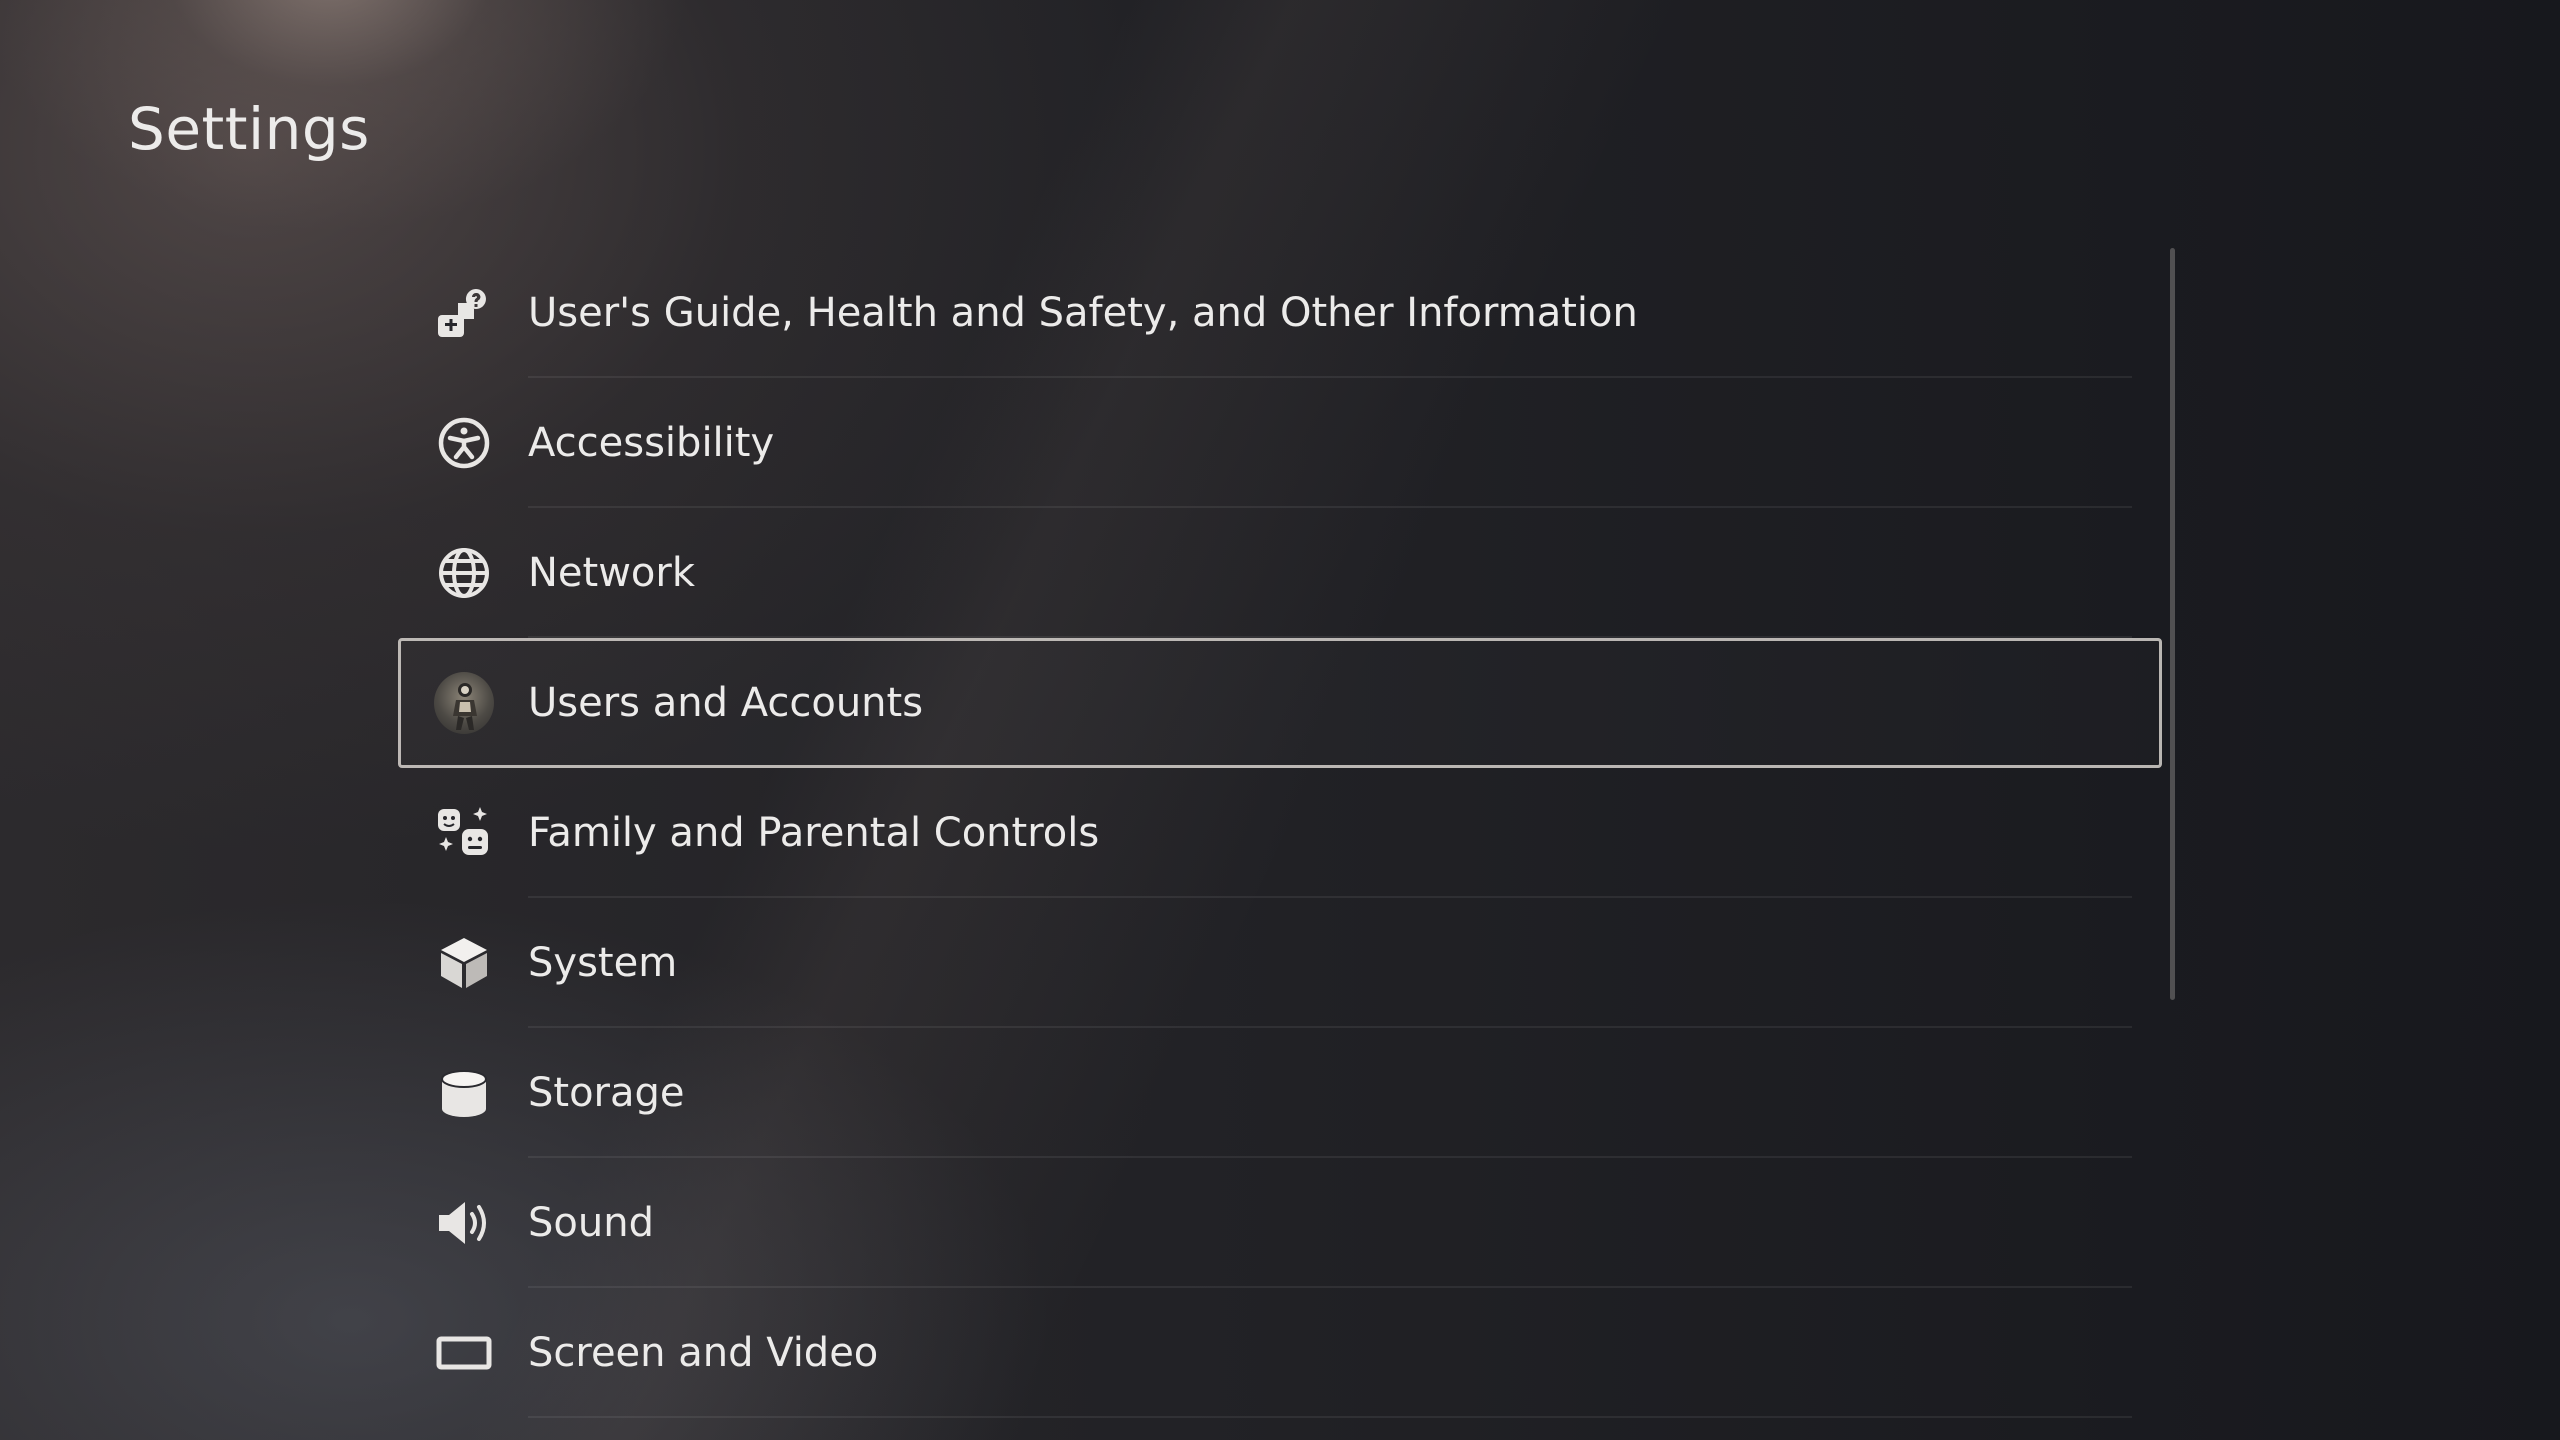 This screenshot has height=1440, width=2560. I want to click on settings-item-label: Family and Parental Controls, so click(814, 833).